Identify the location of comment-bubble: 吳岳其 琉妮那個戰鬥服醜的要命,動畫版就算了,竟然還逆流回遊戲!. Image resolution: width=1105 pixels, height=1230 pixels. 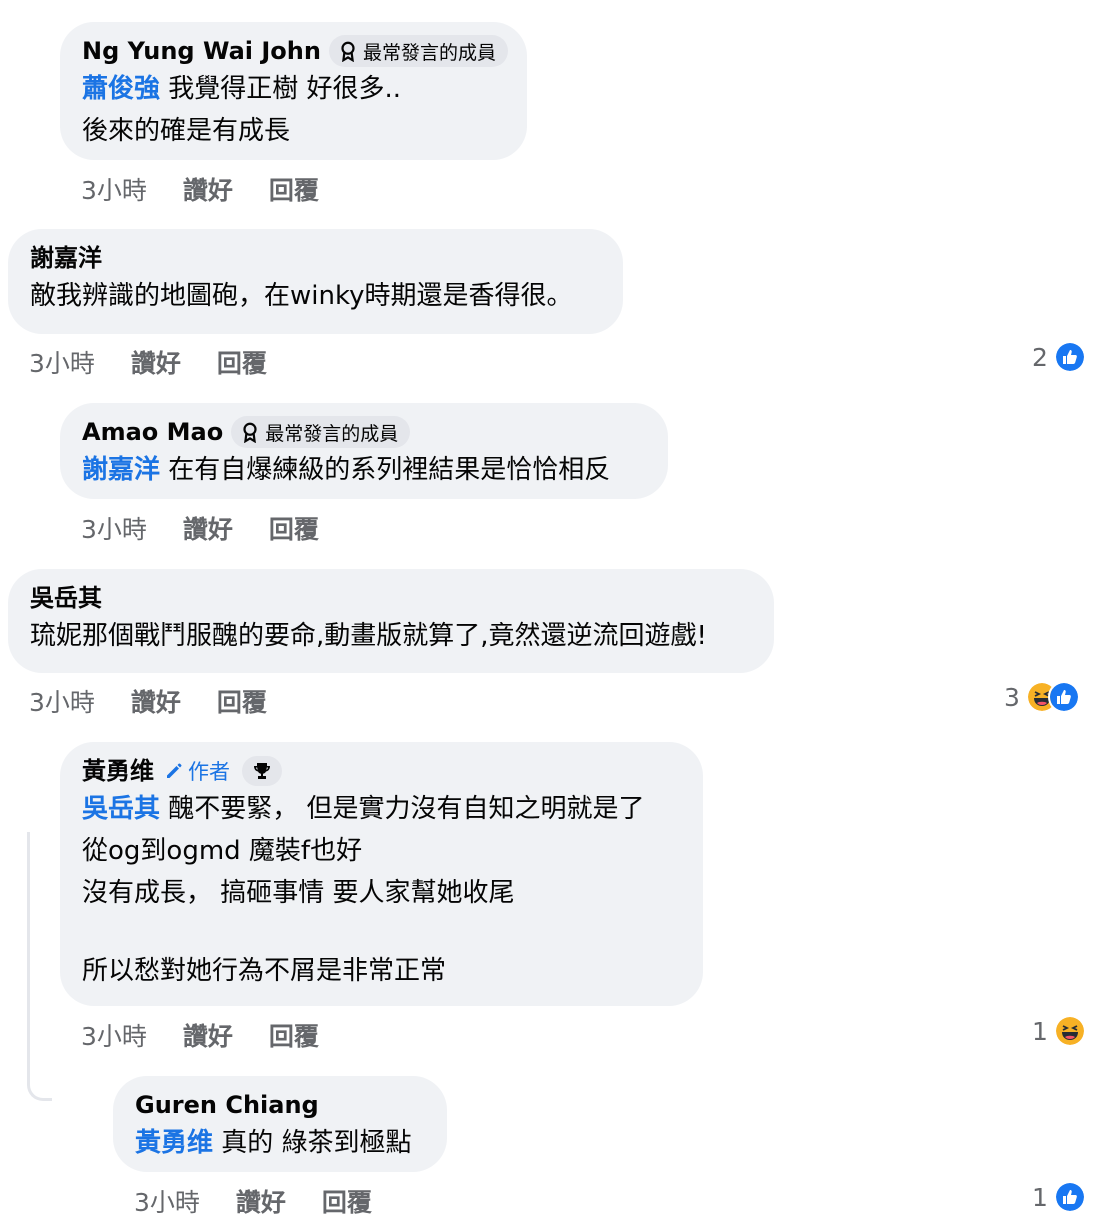
(391, 621).